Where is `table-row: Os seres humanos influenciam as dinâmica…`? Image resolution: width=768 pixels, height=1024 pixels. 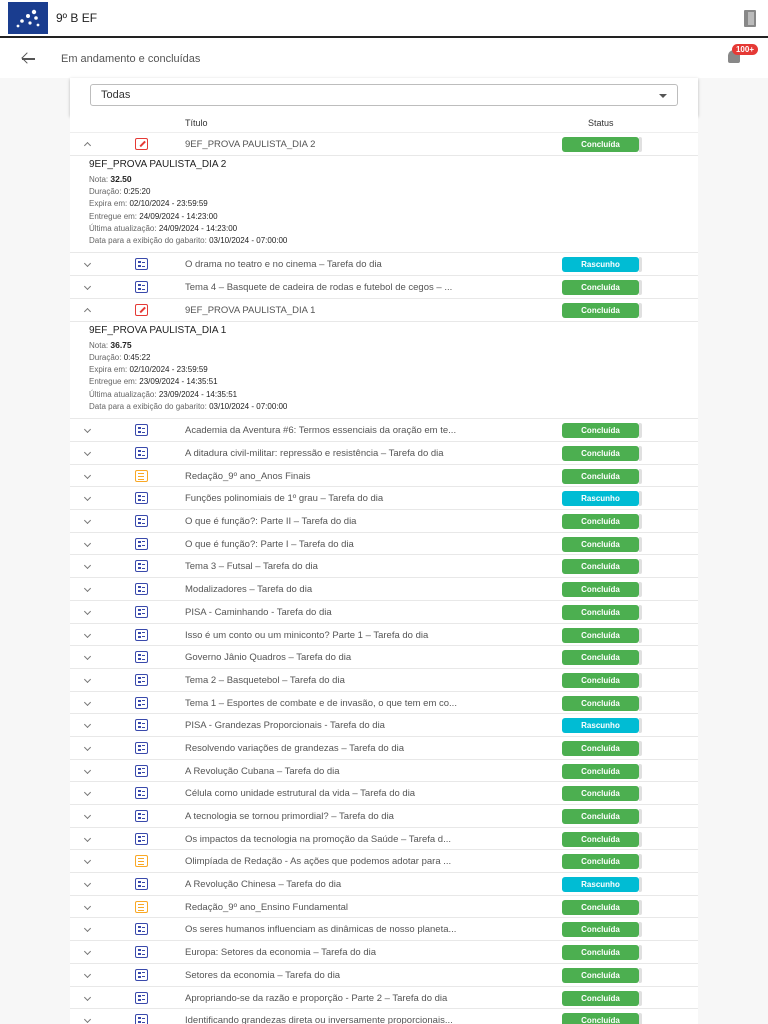
table-row: Os seres humanos influenciam as dinâmica… is located at coordinates (384, 930).